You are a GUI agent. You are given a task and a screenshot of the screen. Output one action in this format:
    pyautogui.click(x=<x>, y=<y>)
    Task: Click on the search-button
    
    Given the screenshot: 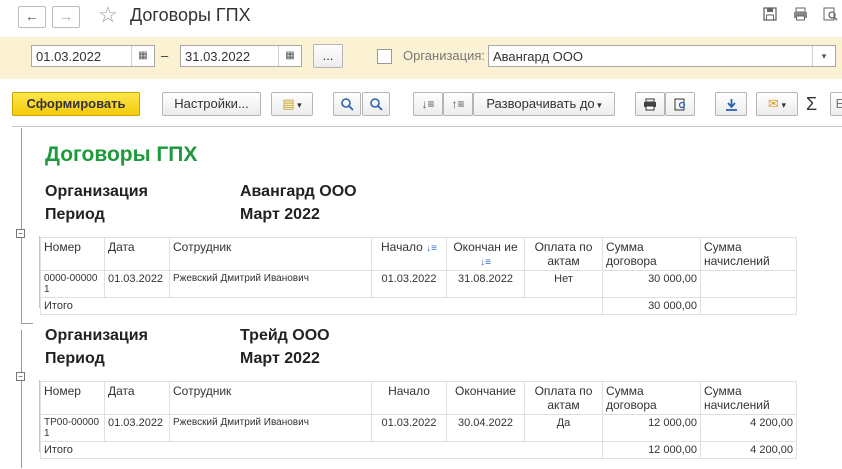 What is the action you would take?
    pyautogui.click(x=347, y=104)
    